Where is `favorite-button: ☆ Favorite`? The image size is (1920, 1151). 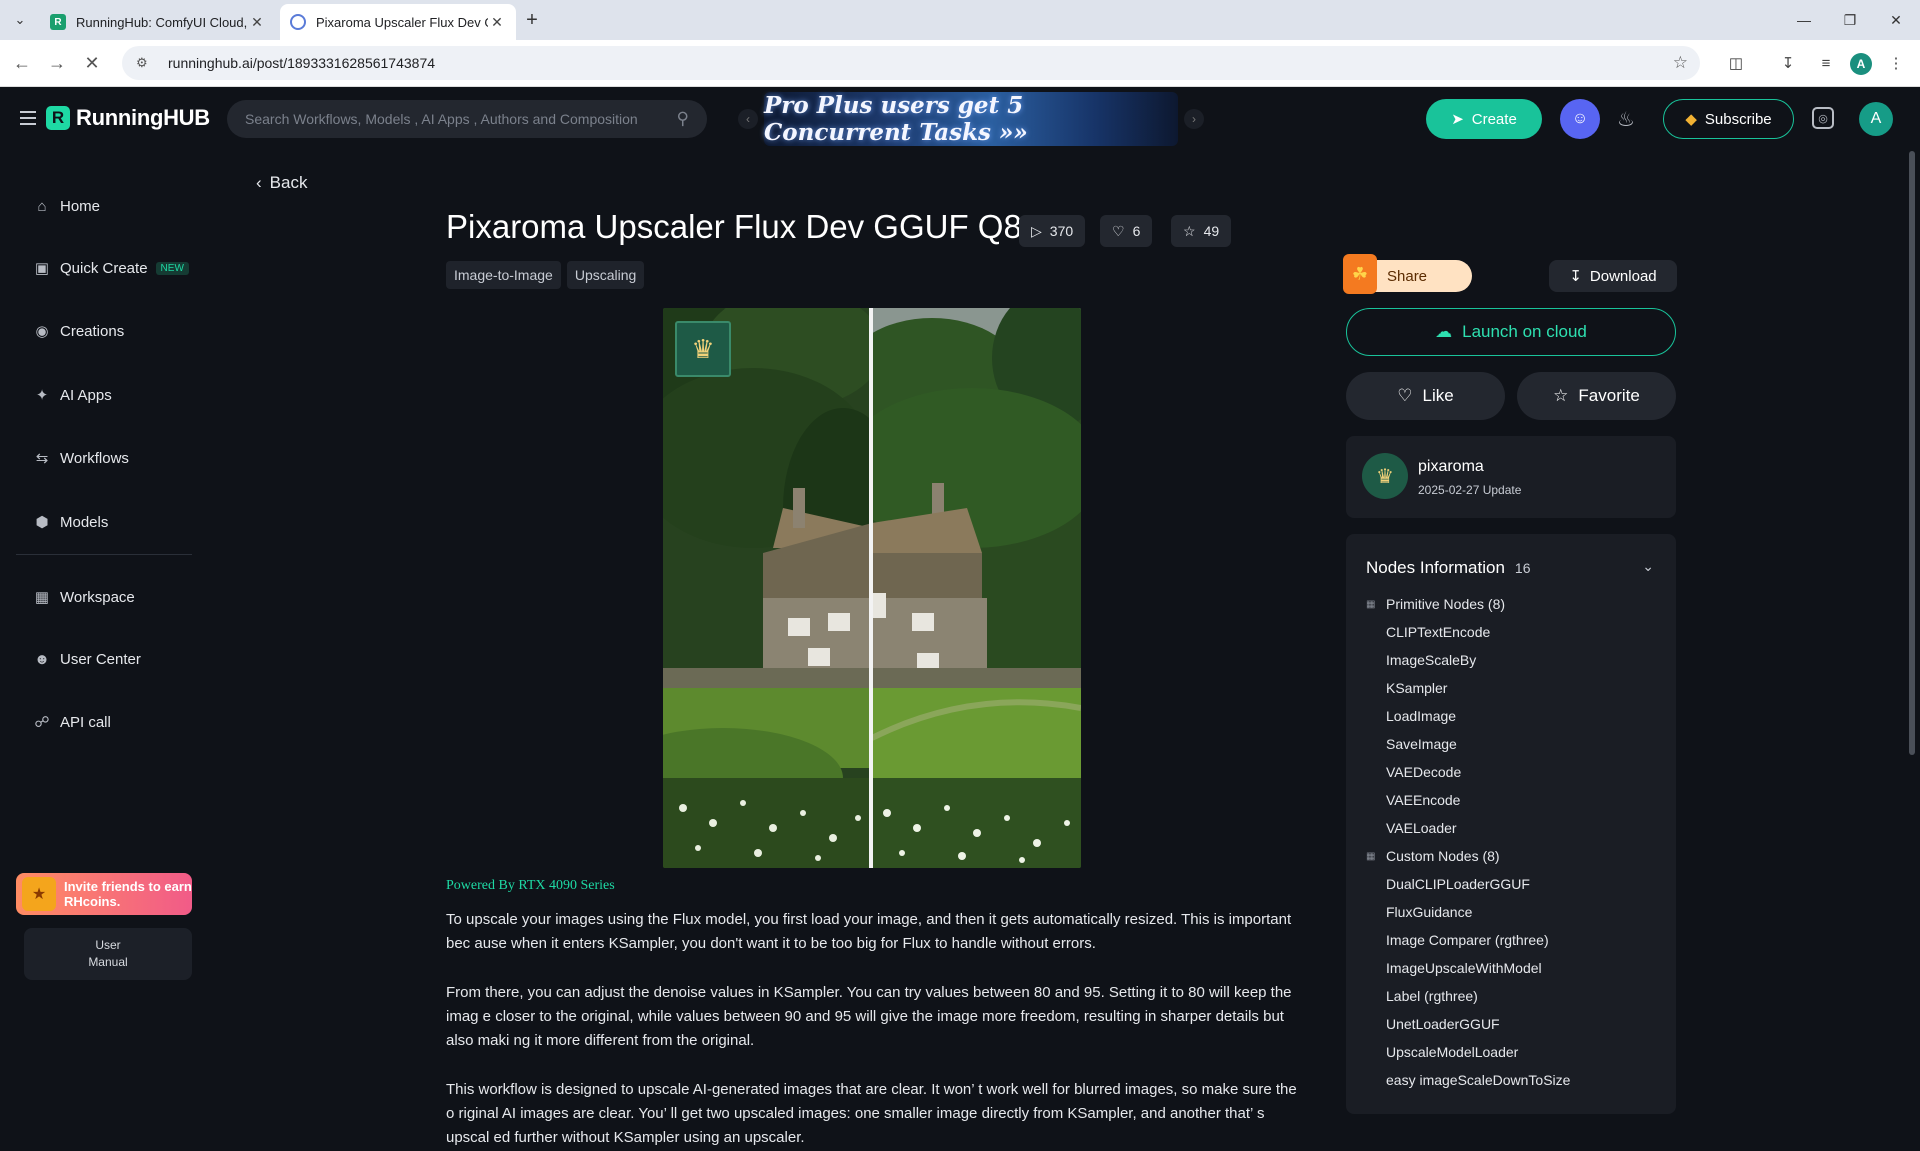 favorite-button: ☆ Favorite is located at coordinates (1596, 396).